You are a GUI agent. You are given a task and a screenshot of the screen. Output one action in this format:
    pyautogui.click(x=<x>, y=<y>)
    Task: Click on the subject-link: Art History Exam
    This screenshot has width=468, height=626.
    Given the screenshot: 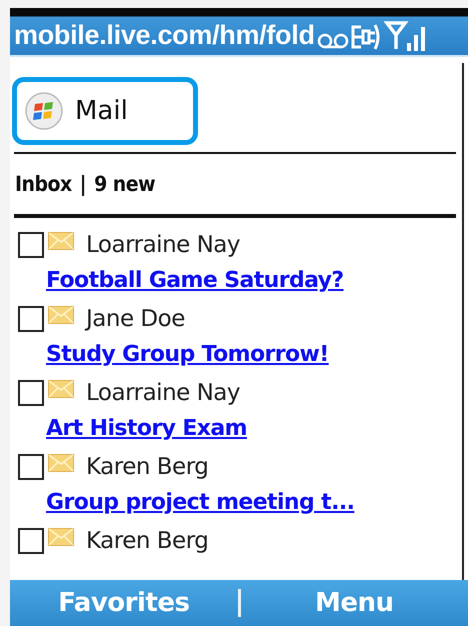 What is the action you would take?
    pyautogui.click(x=146, y=430)
    